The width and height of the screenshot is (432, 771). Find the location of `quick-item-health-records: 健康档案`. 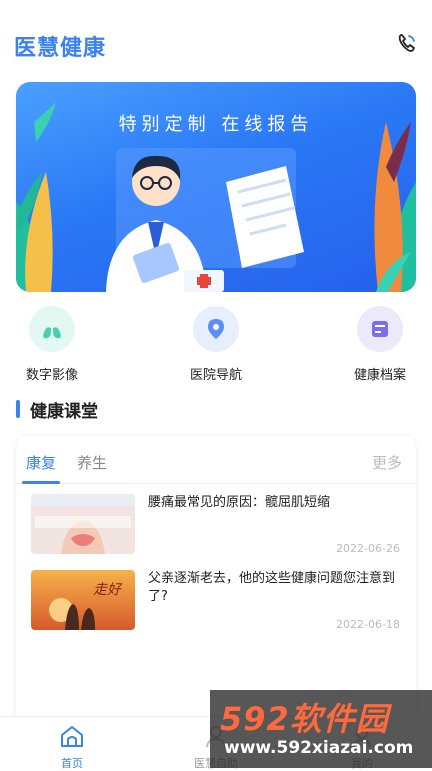

quick-item-health-records: 健康档案 is located at coordinates (380, 342).